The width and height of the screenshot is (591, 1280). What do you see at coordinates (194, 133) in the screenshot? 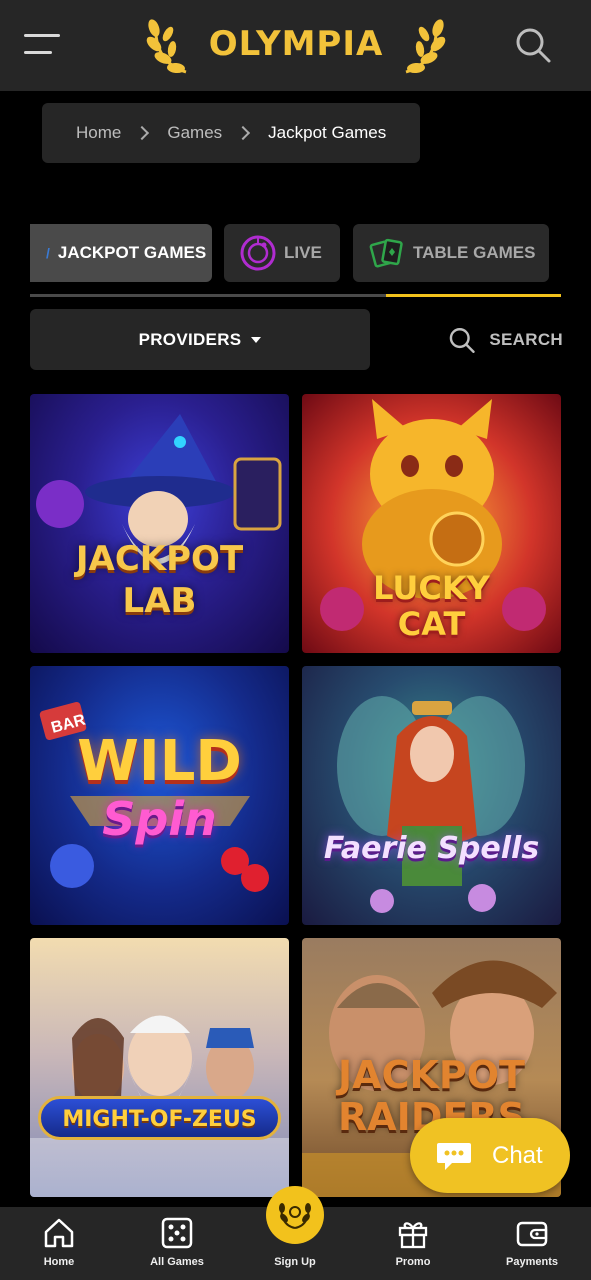
I see `breadcrumb-games: Games` at bounding box center [194, 133].